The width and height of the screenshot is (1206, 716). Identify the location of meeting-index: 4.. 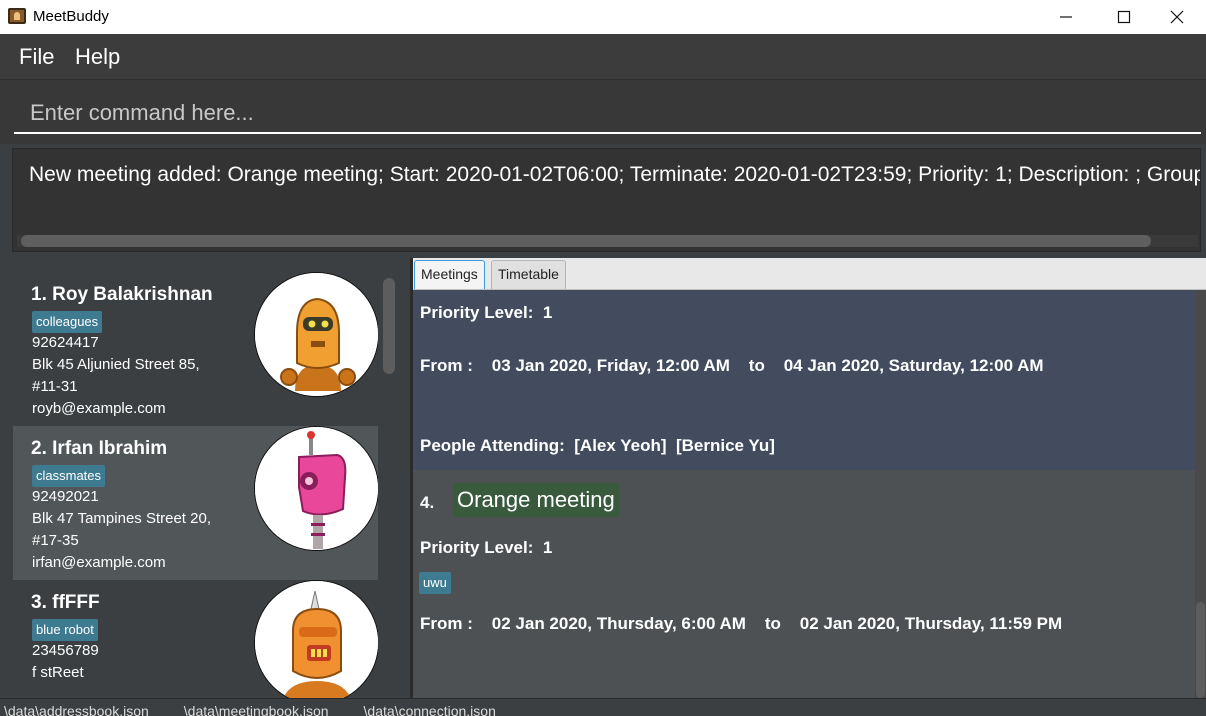
(427, 502).